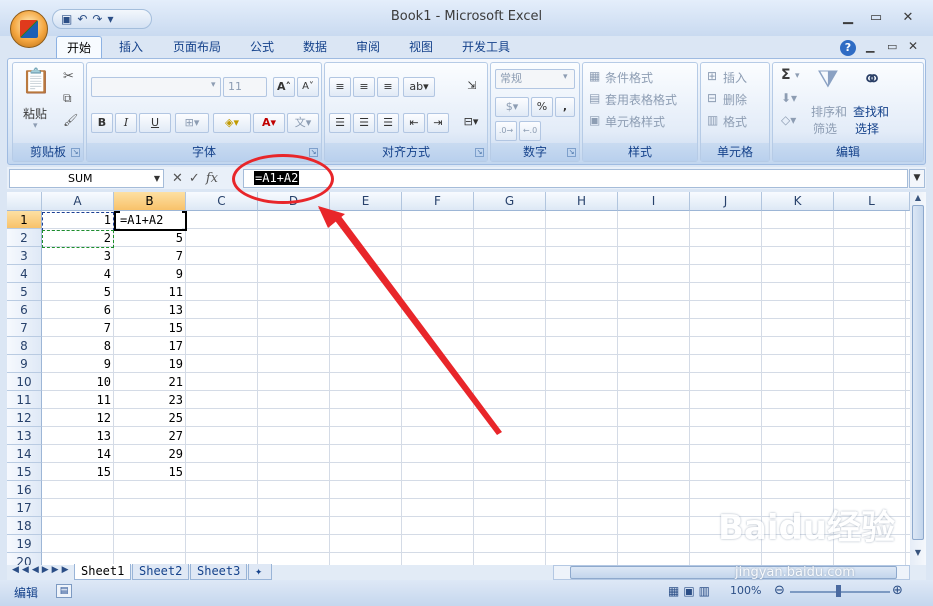 The height and width of the screenshot is (606, 933). Describe the element at coordinates (848, 48) in the screenshot. I see `help-icon: ?` at that location.